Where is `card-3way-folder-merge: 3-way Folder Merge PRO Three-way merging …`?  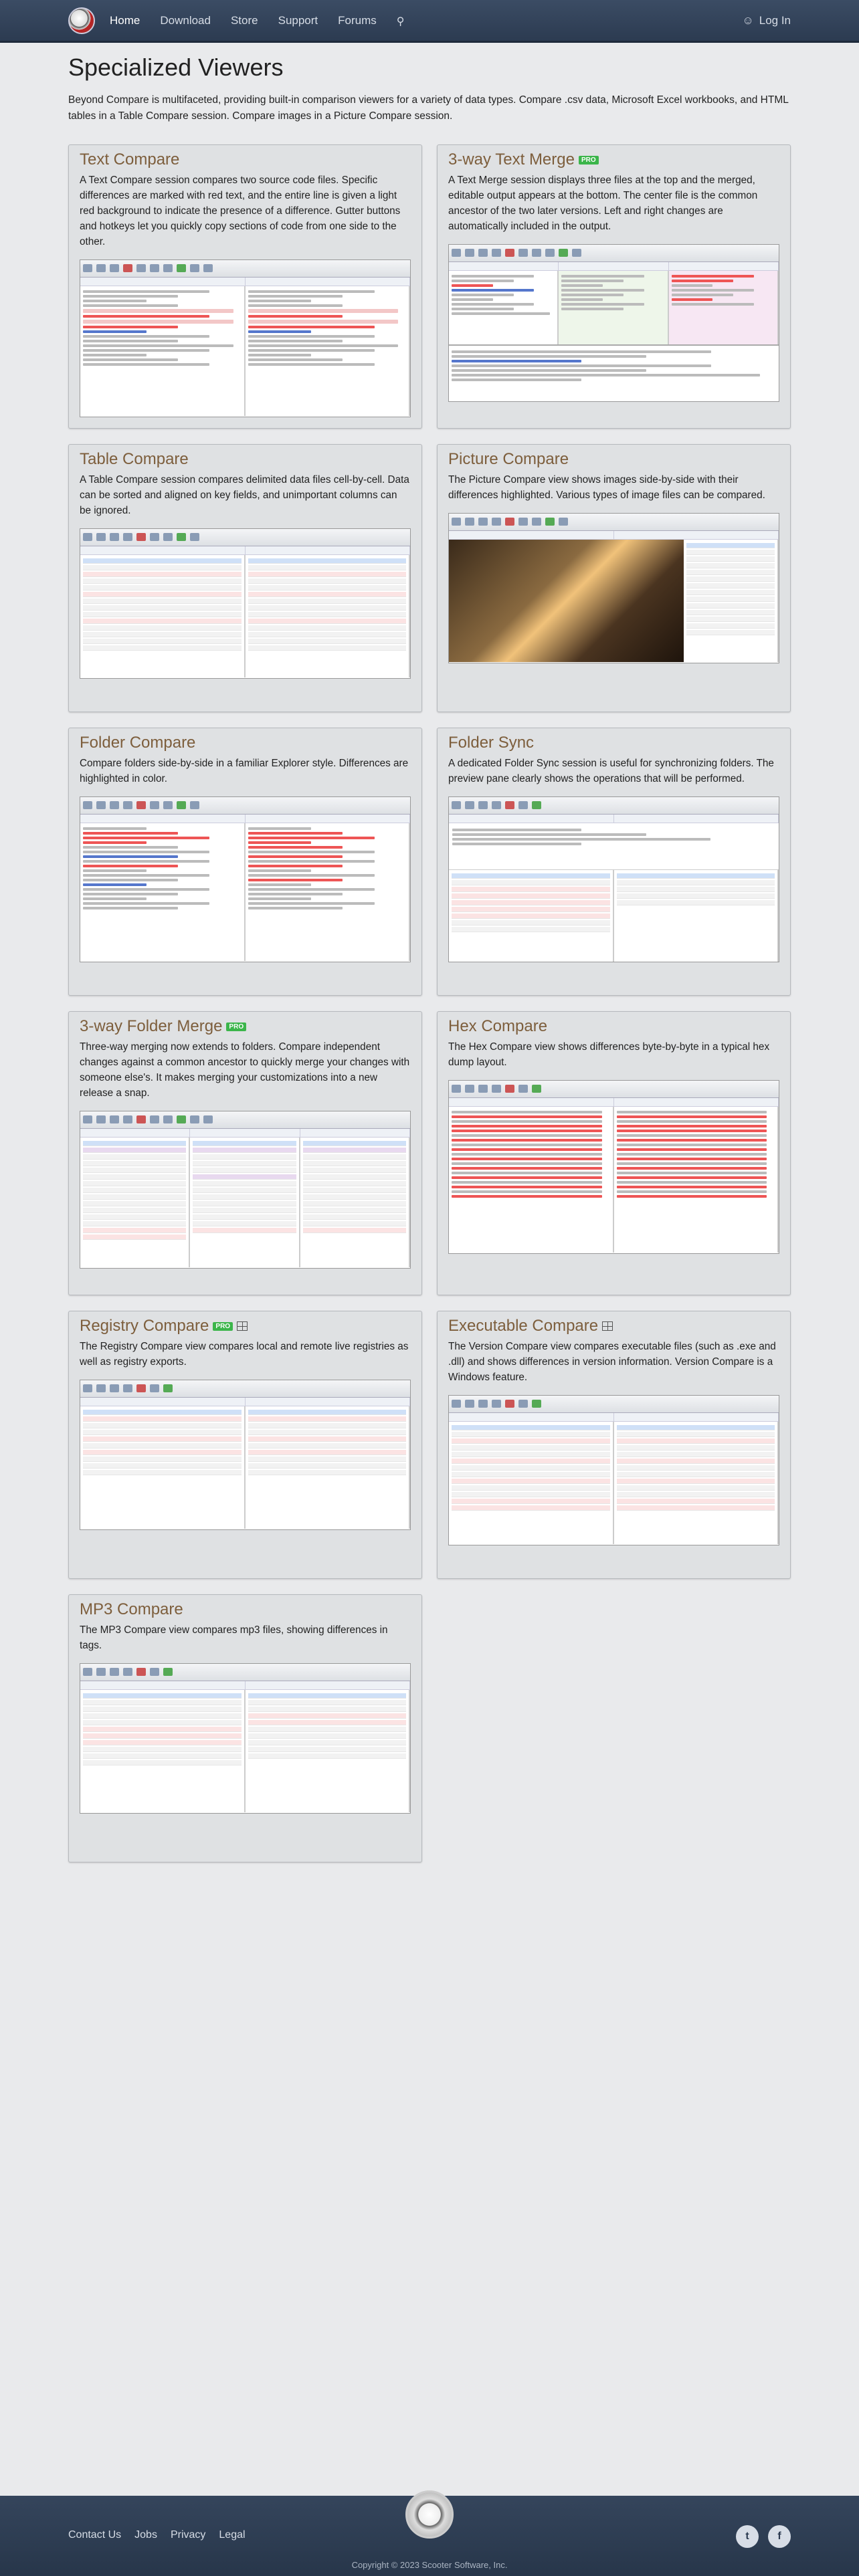
card-3way-folder-merge: 3-way Folder Merge PRO Three-way merging … is located at coordinates (245, 1153).